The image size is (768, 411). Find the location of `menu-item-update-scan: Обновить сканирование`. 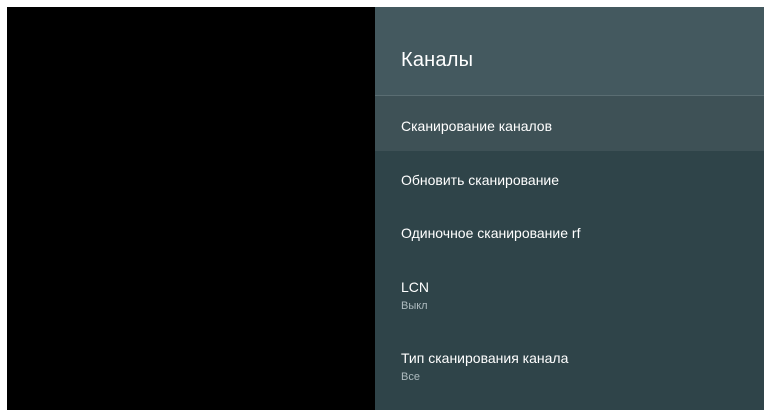

menu-item-update-scan: Обновить сканирование is located at coordinates (569, 177).